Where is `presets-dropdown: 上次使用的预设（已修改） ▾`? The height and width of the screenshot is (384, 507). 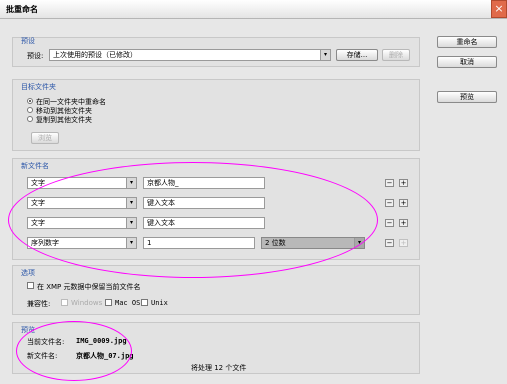
presets-dropdown: 上次使用的预设（已修改） ▾ is located at coordinates (190, 55).